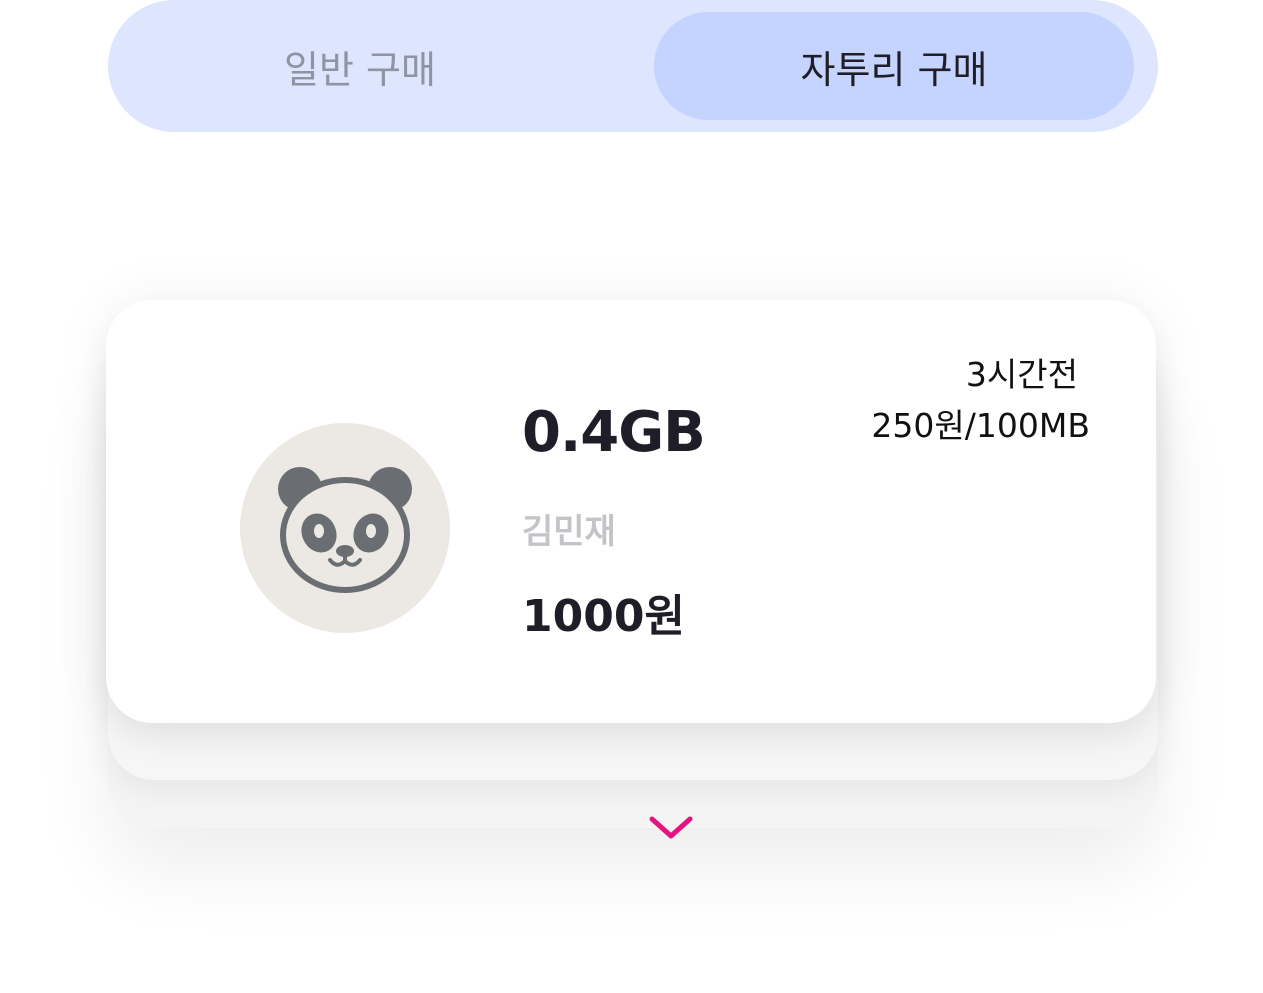 The image size is (1263, 993). Describe the element at coordinates (360, 66) in the screenshot. I see `tab-normal-purchase: 일반 구매` at that location.